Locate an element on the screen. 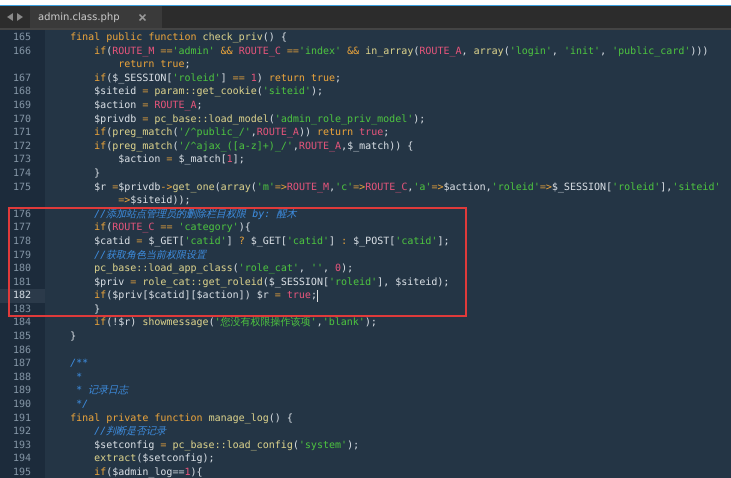 The image size is (731, 478). code-line: $privdb = pc_base::load_model('admin_role_priv_model'); is located at coordinates (259, 119).